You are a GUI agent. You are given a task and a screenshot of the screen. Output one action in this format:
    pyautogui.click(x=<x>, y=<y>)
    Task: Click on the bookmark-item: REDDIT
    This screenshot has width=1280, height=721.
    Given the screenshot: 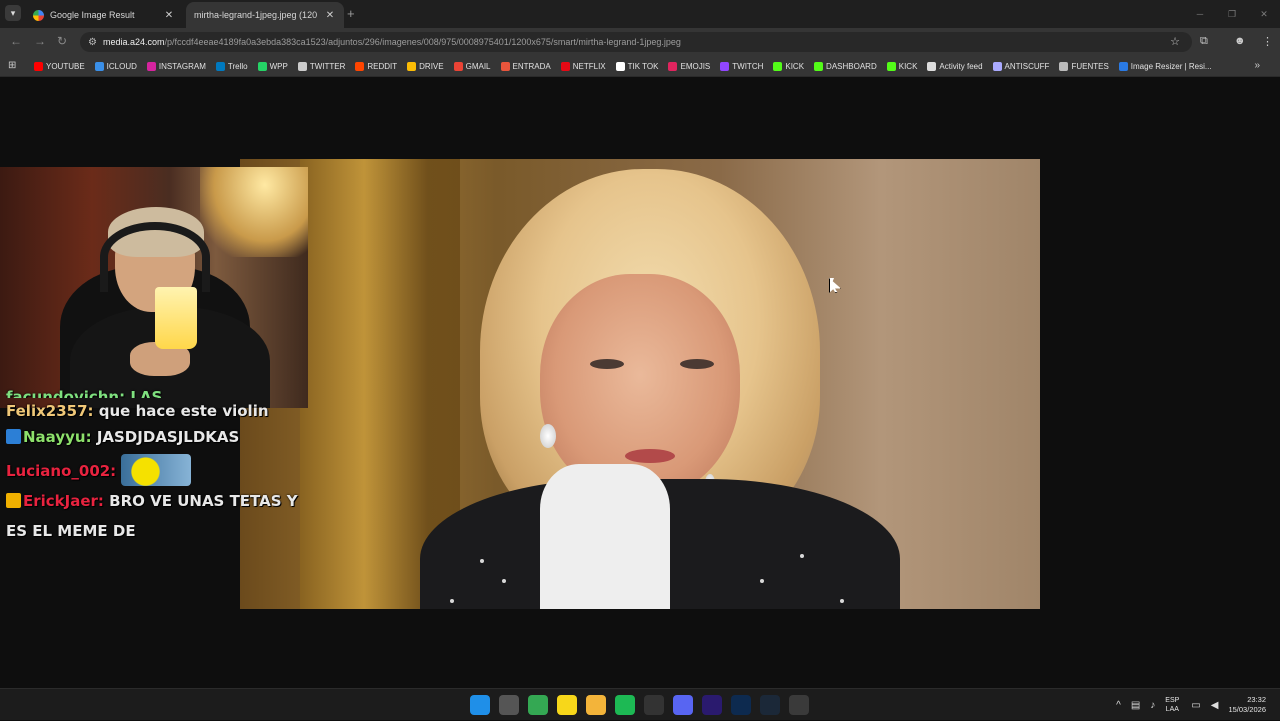 What is the action you would take?
    pyautogui.click(x=376, y=66)
    